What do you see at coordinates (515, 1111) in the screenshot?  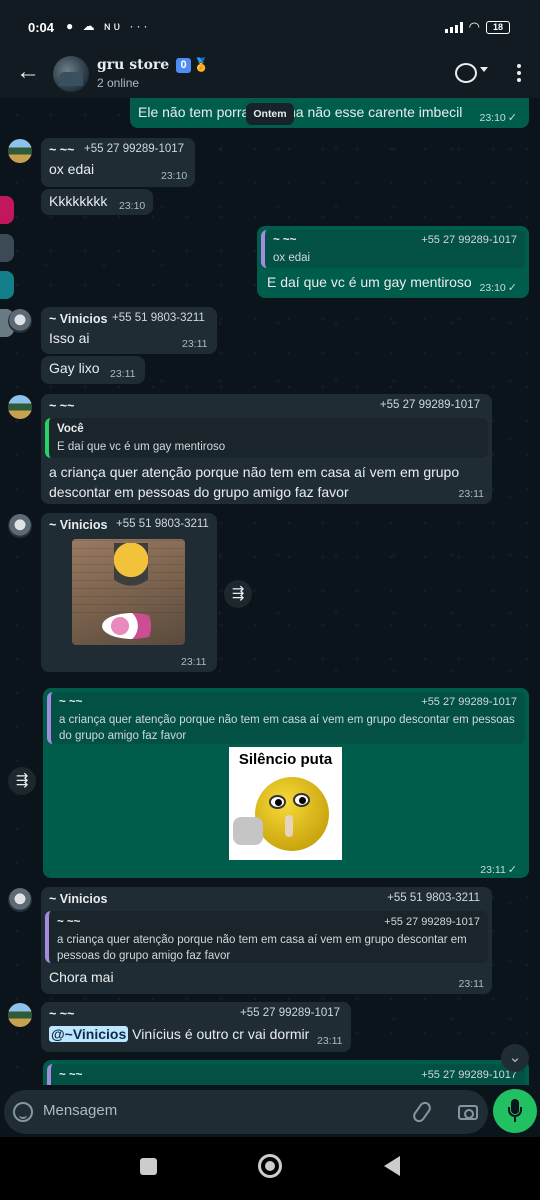 I see `mic-button` at bounding box center [515, 1111].